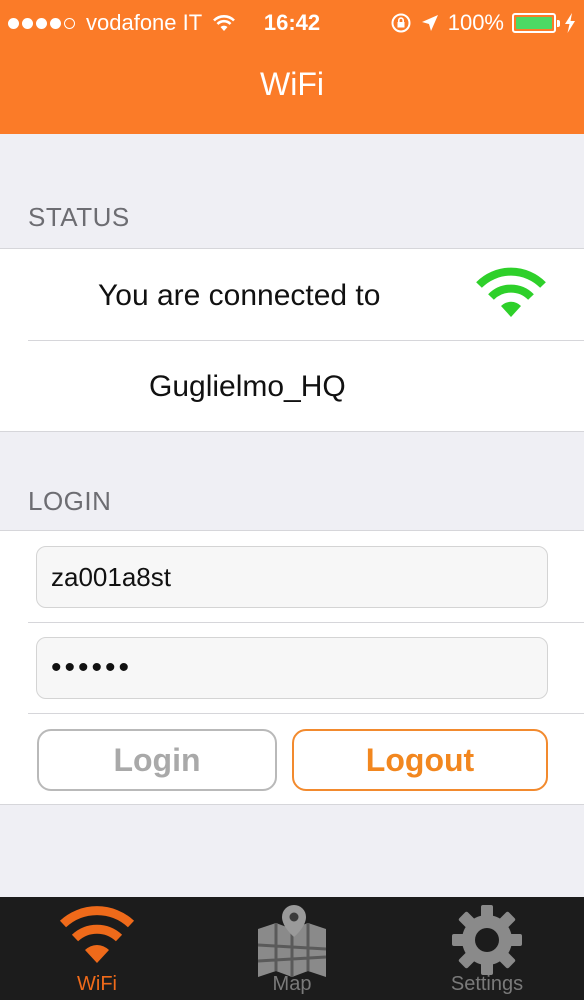 This screenshot has width=584, height=1000. What do you see at coordinates (292, 84) in the screenshot?
I see `page-title: WiFi` at bounding box center [292, 84].